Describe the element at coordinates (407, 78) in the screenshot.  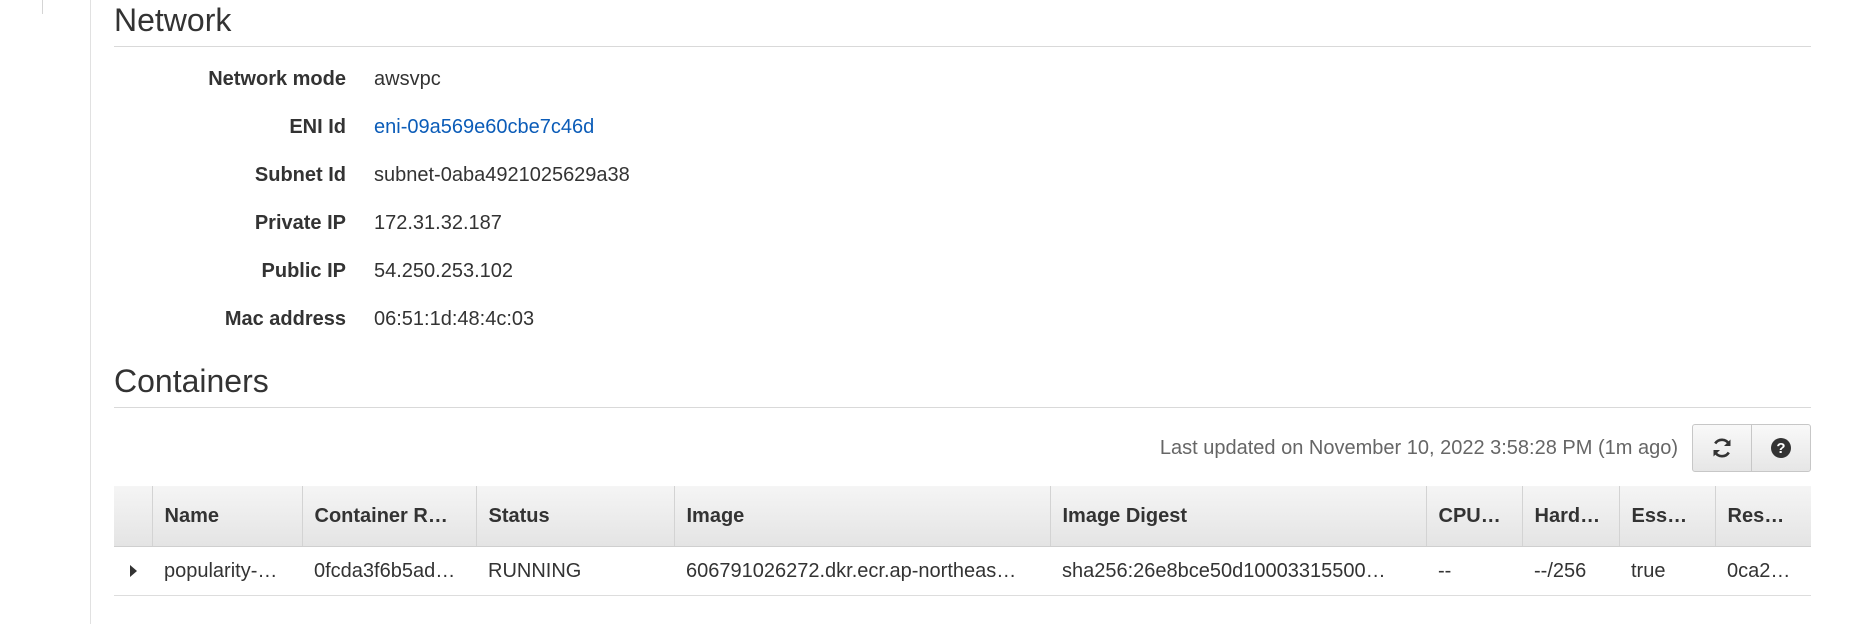
I see `network-mode-value: awsvpc` at that location.